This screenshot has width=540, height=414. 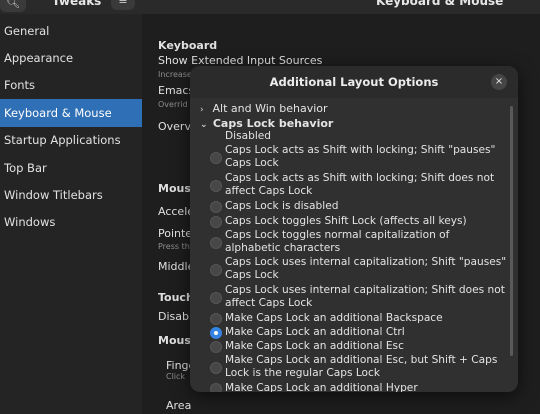 What do you see at coordinates (71, 168) in the screenshot?
I see `sidebar-item-top-bar: Top Bar` at bounding box center [71, 168].